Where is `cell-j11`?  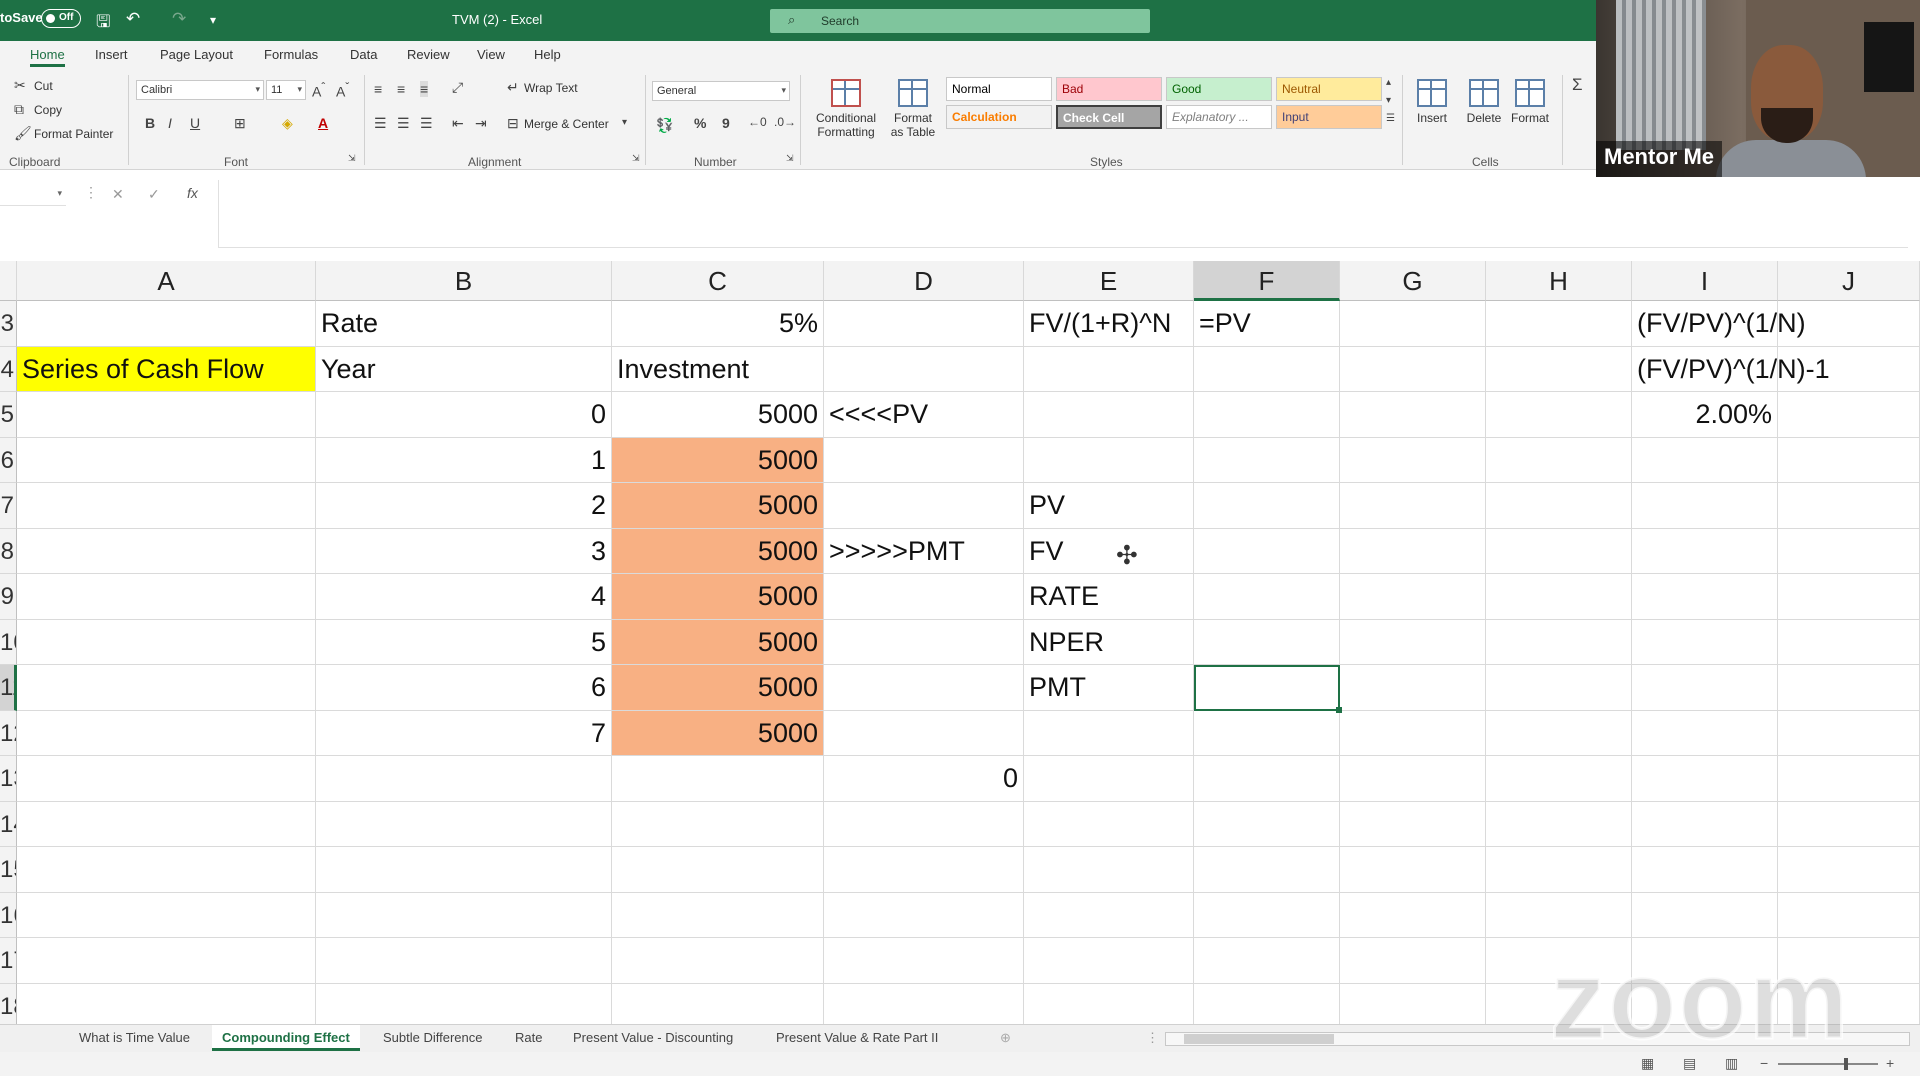 cell-j11 is located at coordinates (1849, 688).